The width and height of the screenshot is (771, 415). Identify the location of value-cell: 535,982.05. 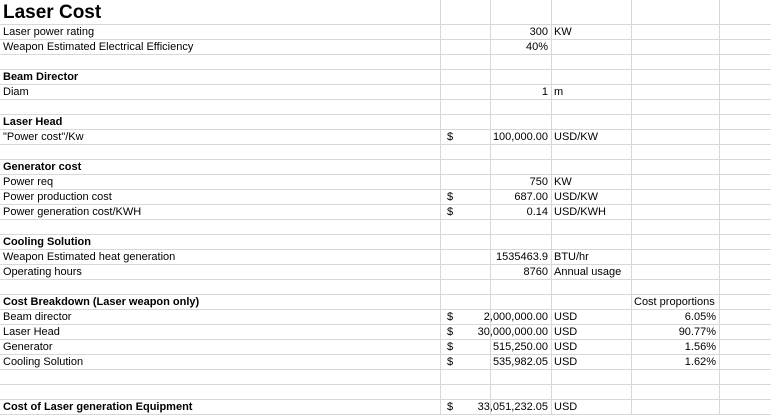
(504, 362).